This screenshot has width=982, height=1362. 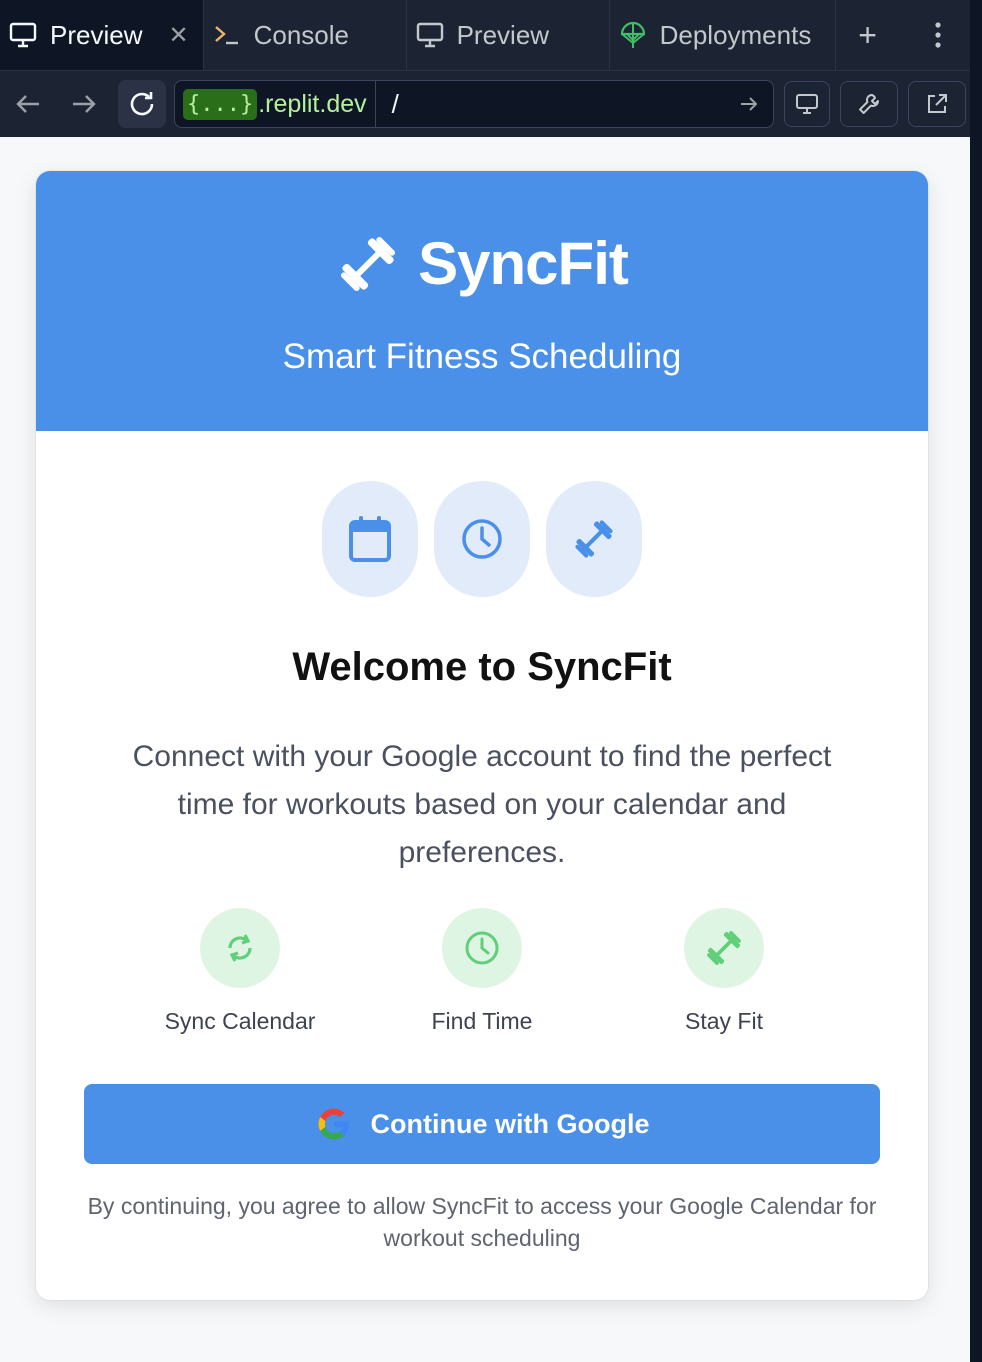 I want to click on step-sync-calendar: Sync Calendar, so click(x=240, y=971).